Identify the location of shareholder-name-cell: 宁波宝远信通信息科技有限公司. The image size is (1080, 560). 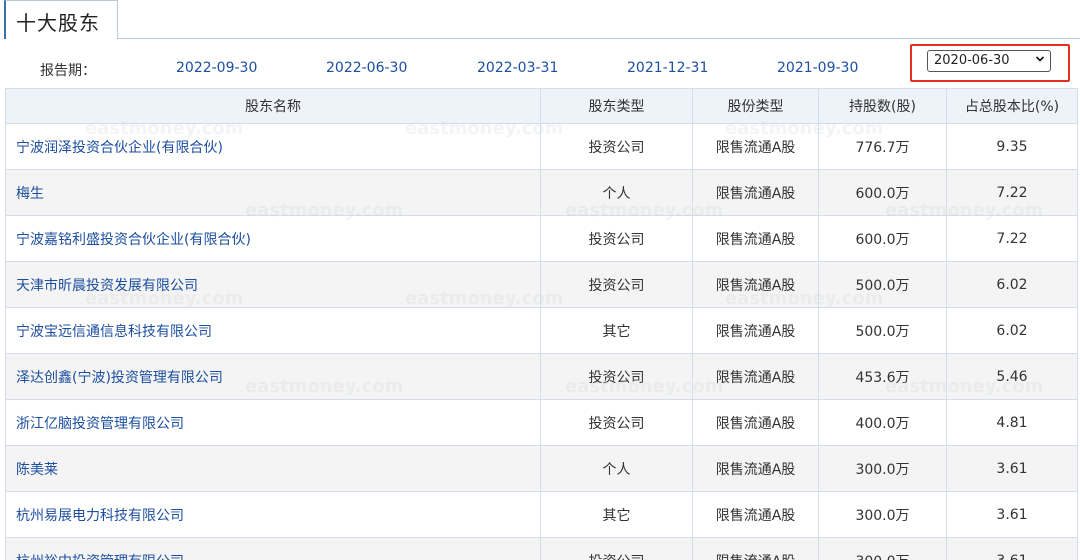
(273, 330).